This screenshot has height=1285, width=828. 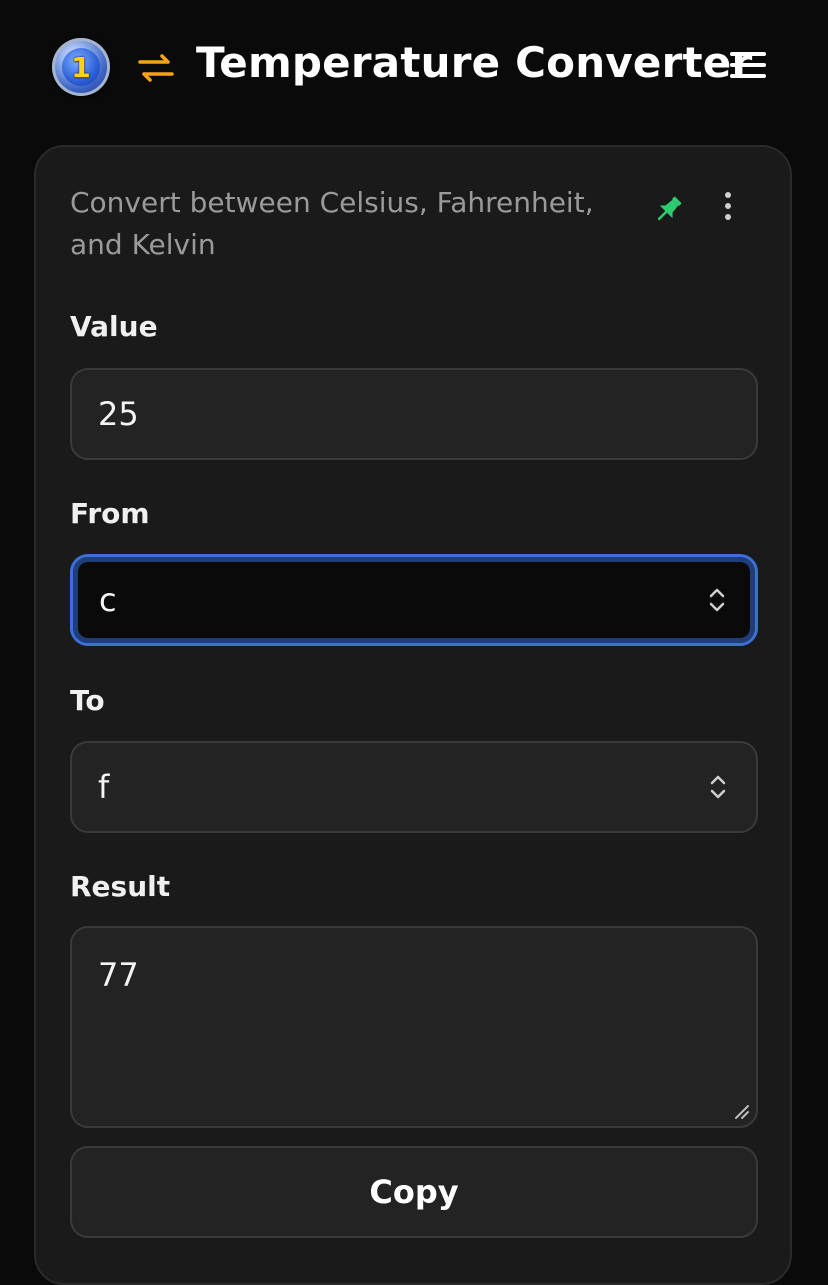 What do you see at coordinates (114, 326) in the screenshot?
I see `value-label: Value` at bounding box center [114, 326].